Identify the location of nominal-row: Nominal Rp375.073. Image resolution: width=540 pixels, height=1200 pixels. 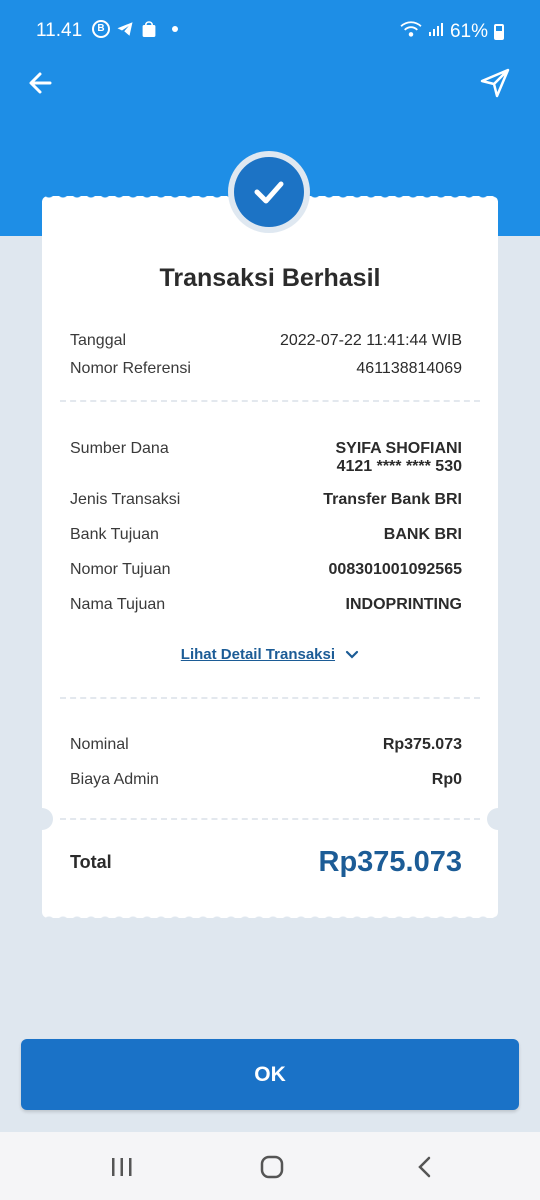
(266, 745).